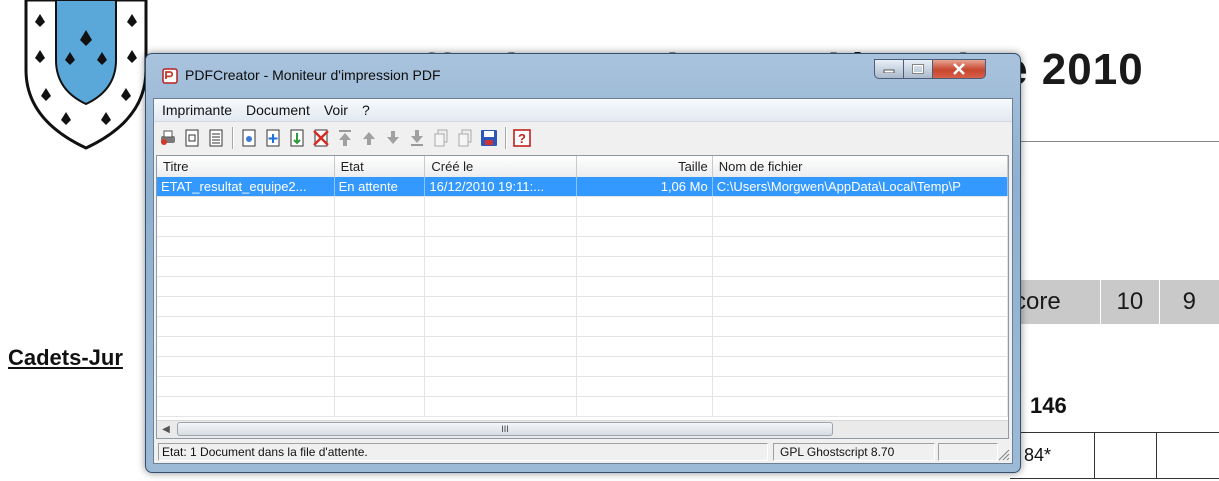  I want to click on close-button, so click(959, 69).